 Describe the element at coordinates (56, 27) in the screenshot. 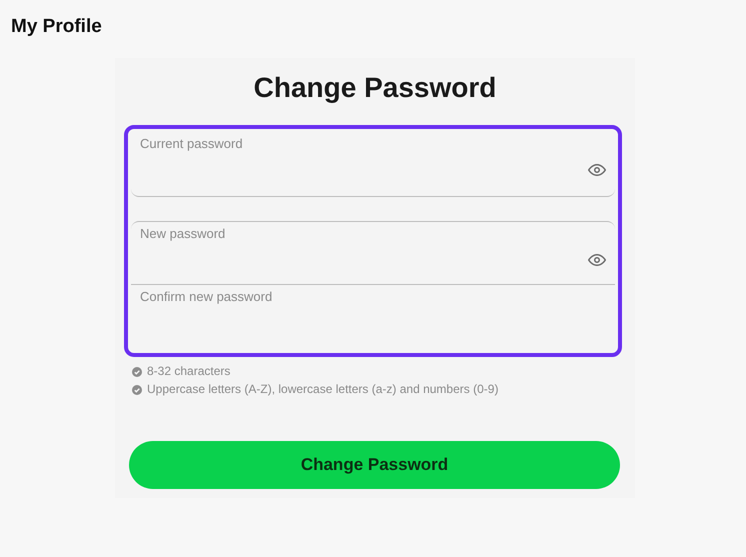

I see `page-title: My Profile` at that location.